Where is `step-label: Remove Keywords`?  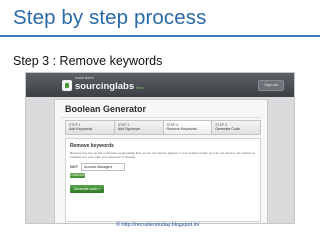 step-label: Remove Keywords is located at coordinates (181, 129).